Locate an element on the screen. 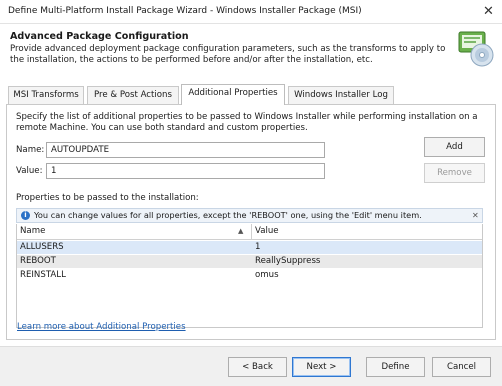 The width and height of the screenshot is (502, 386). row-value: 1 is located at coordinates (258, 247).